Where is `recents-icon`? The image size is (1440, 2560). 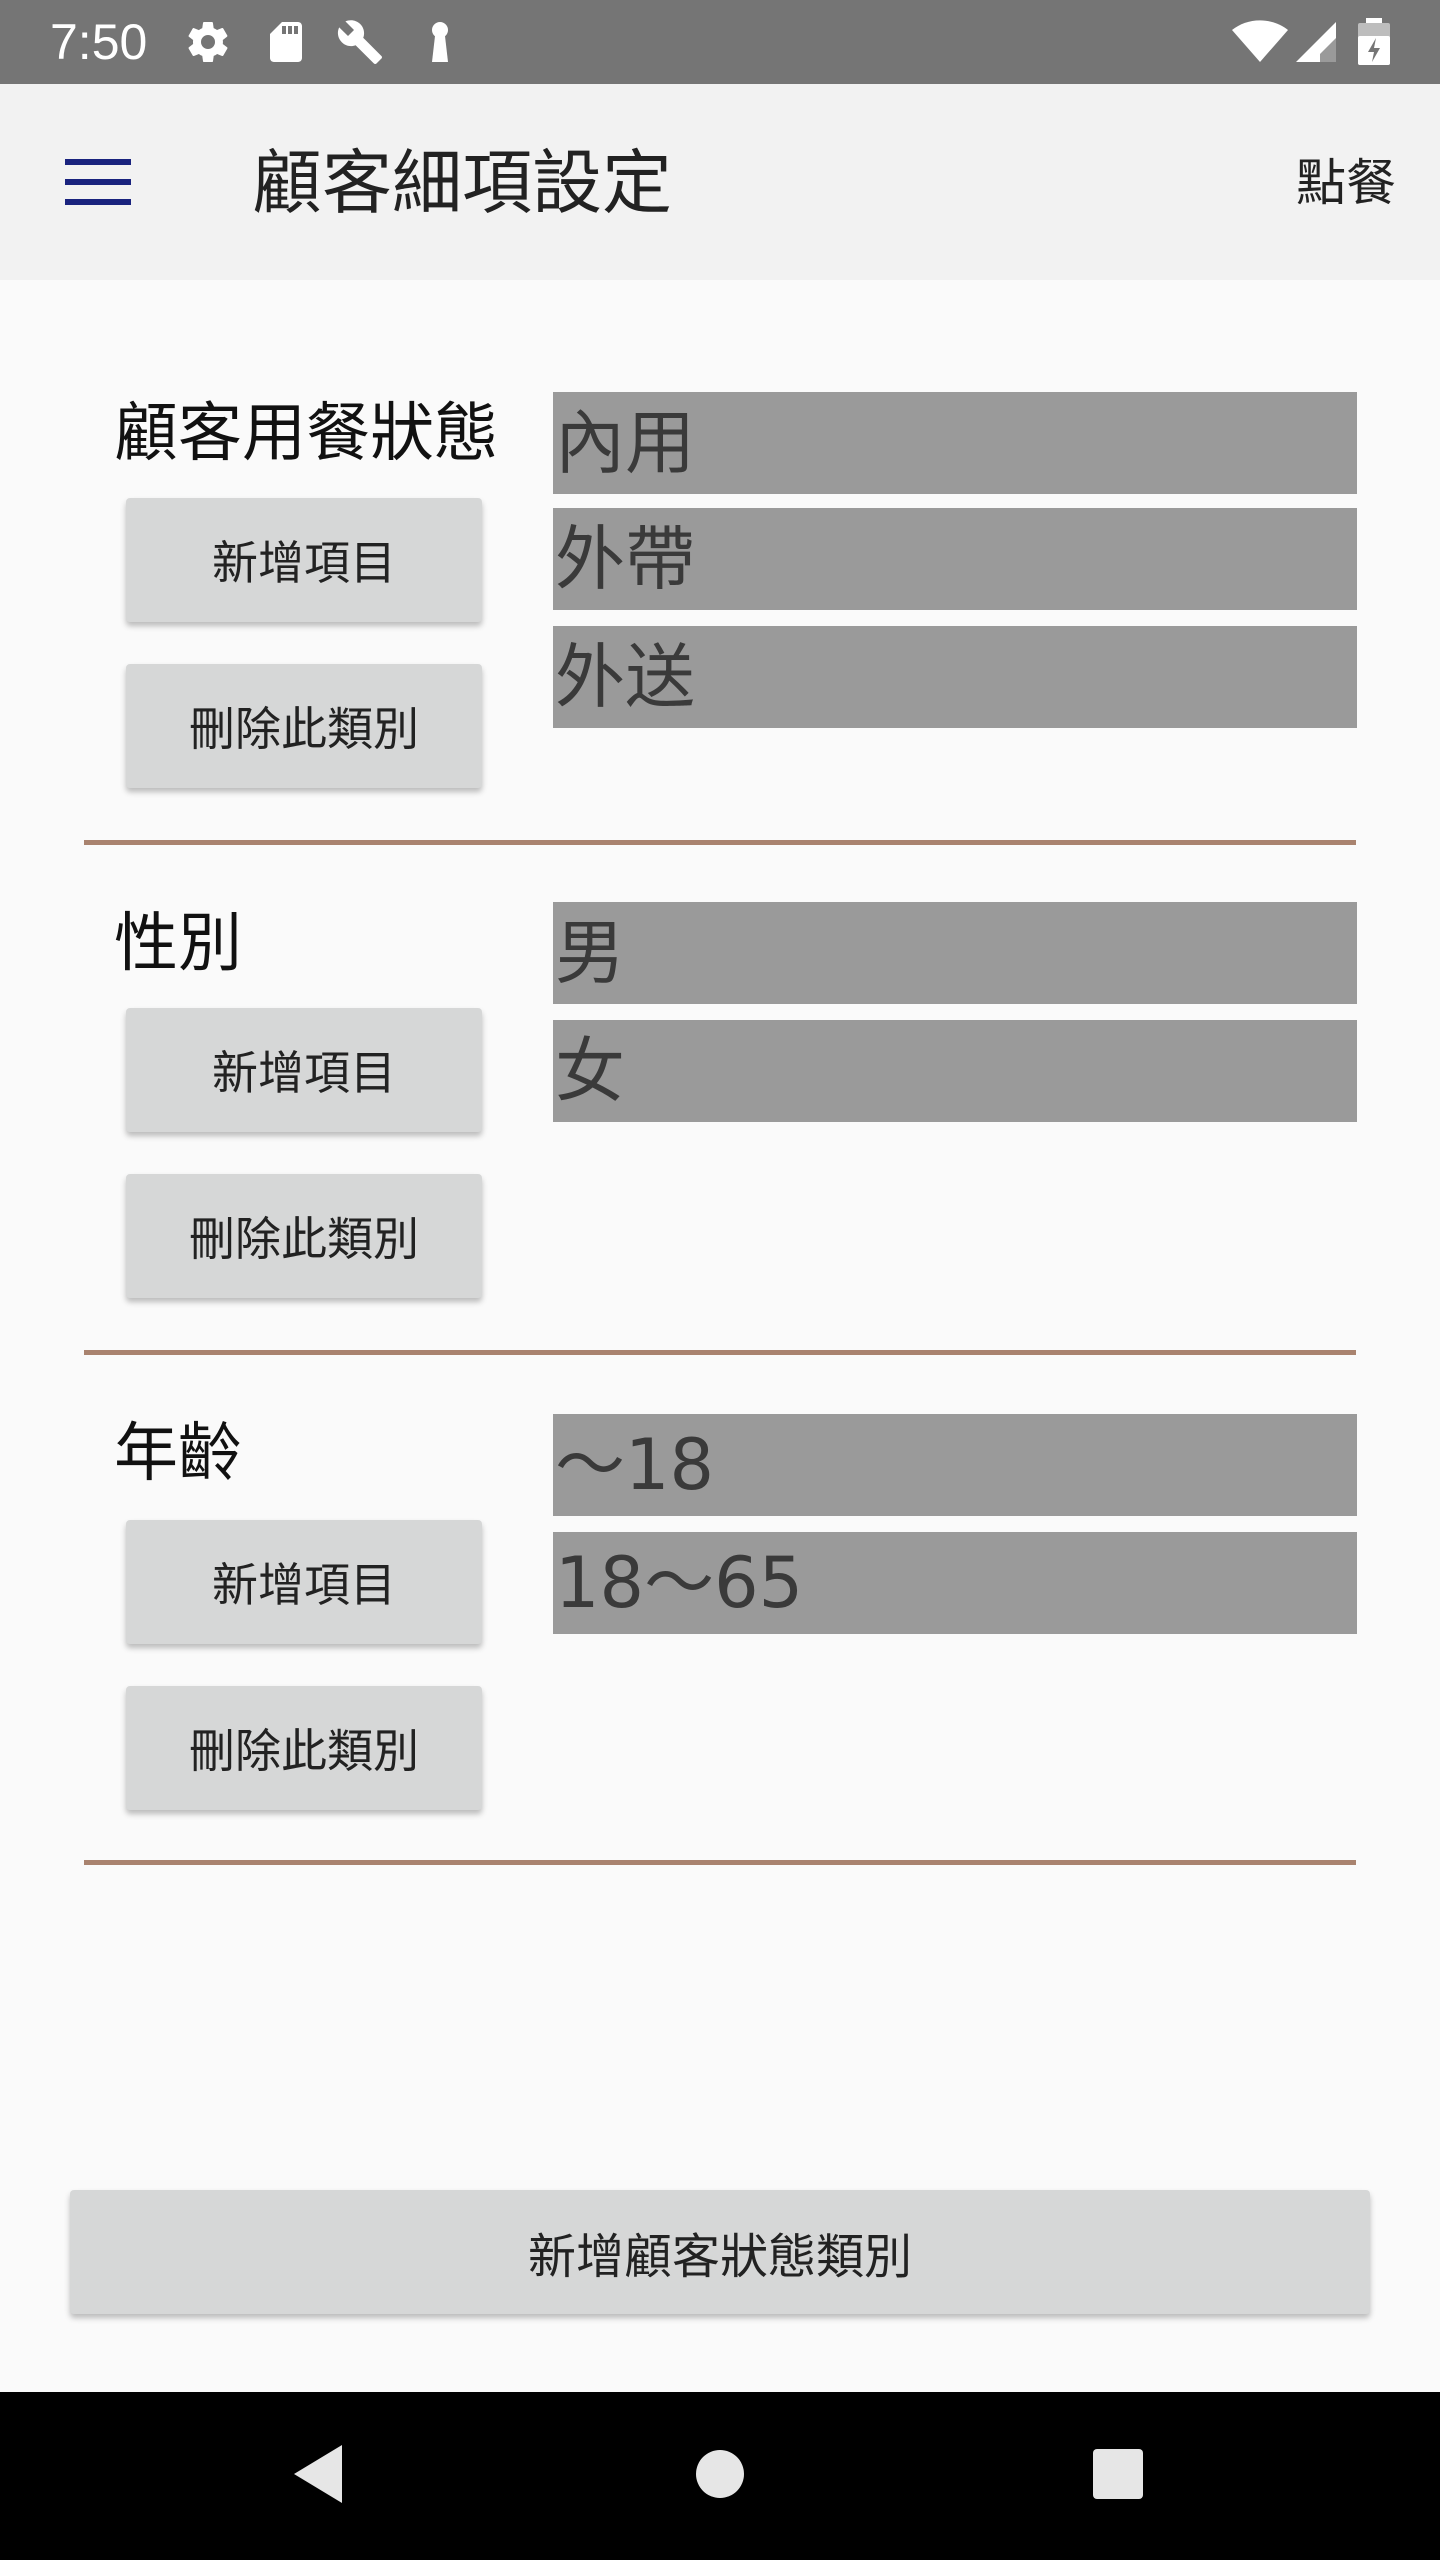
recents-icon is located at coordinates (1118, 2476).